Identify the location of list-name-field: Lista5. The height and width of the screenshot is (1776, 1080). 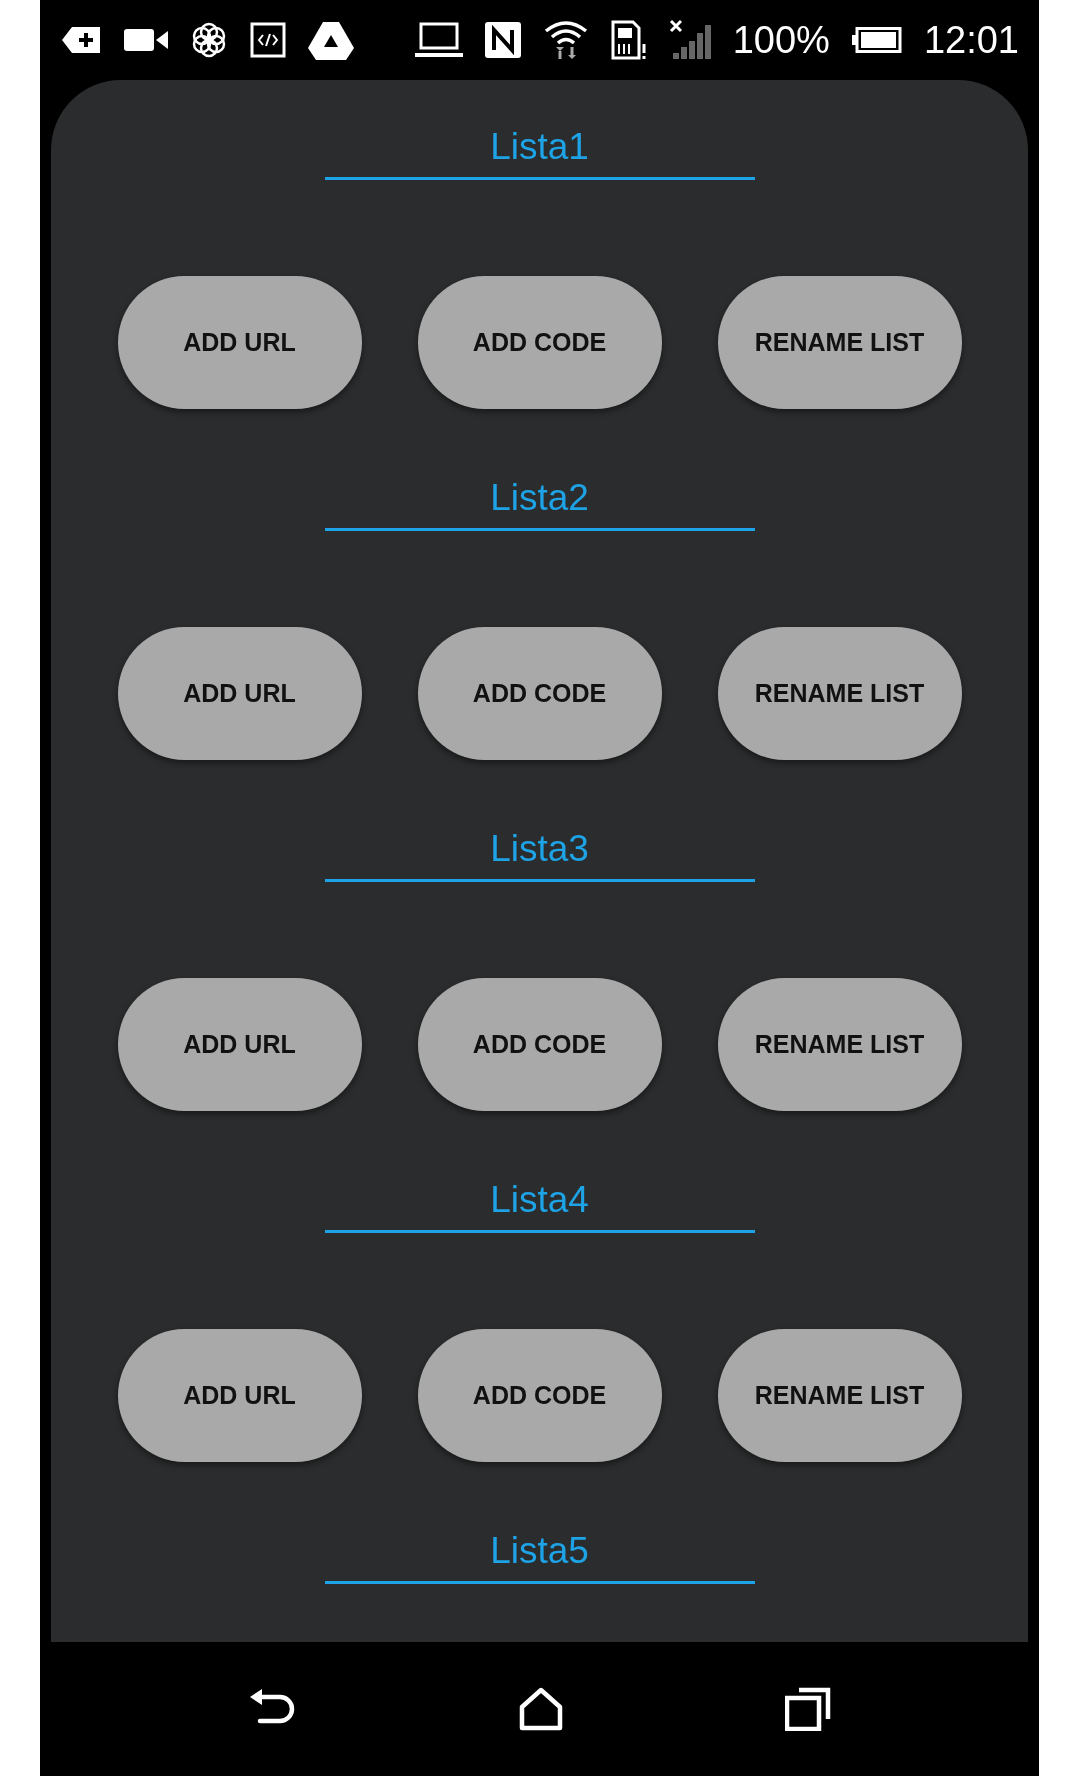
(539, 1556).